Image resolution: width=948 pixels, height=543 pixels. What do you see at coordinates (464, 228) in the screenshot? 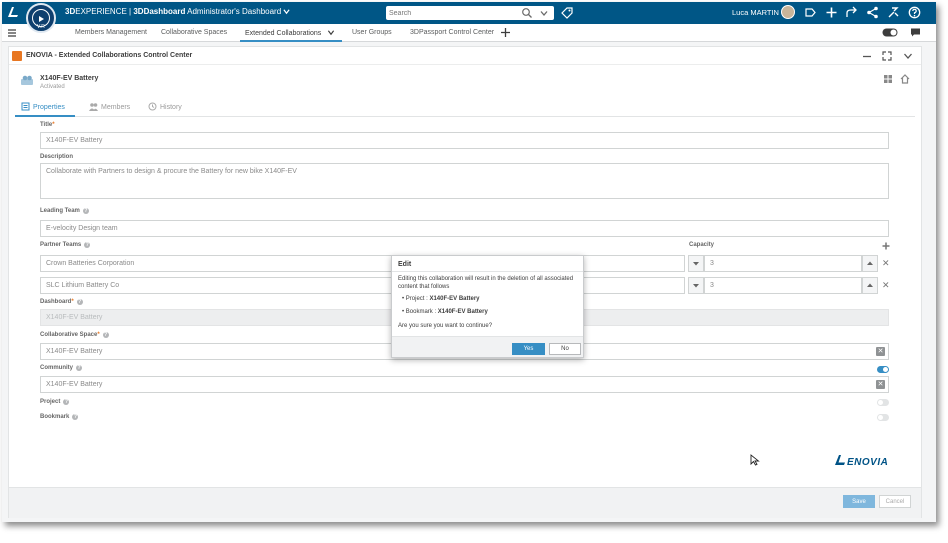
I see `leading-team-field: E-velocity Design team` at bounding box center [464, 228].